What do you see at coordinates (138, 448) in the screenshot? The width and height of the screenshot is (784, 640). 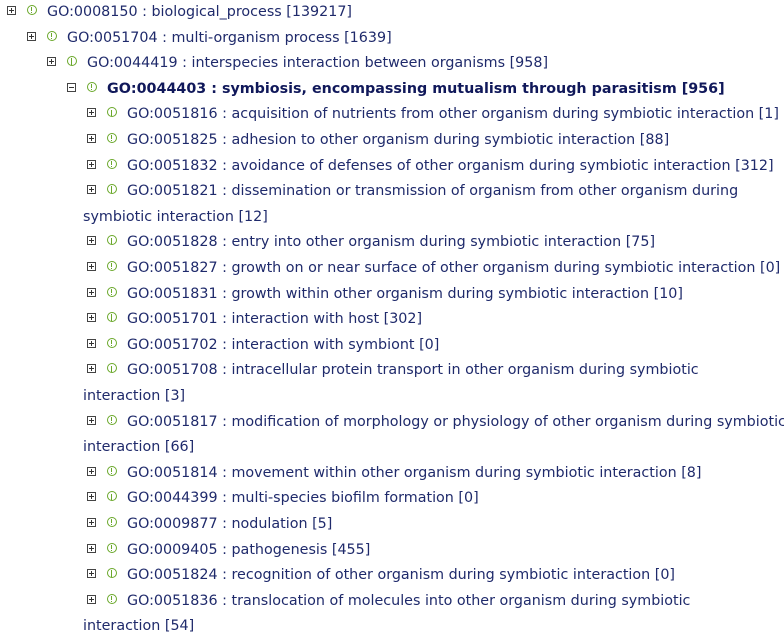 I see `go-term-name-continued: interaction [66]` at bounding box center [138, 448].